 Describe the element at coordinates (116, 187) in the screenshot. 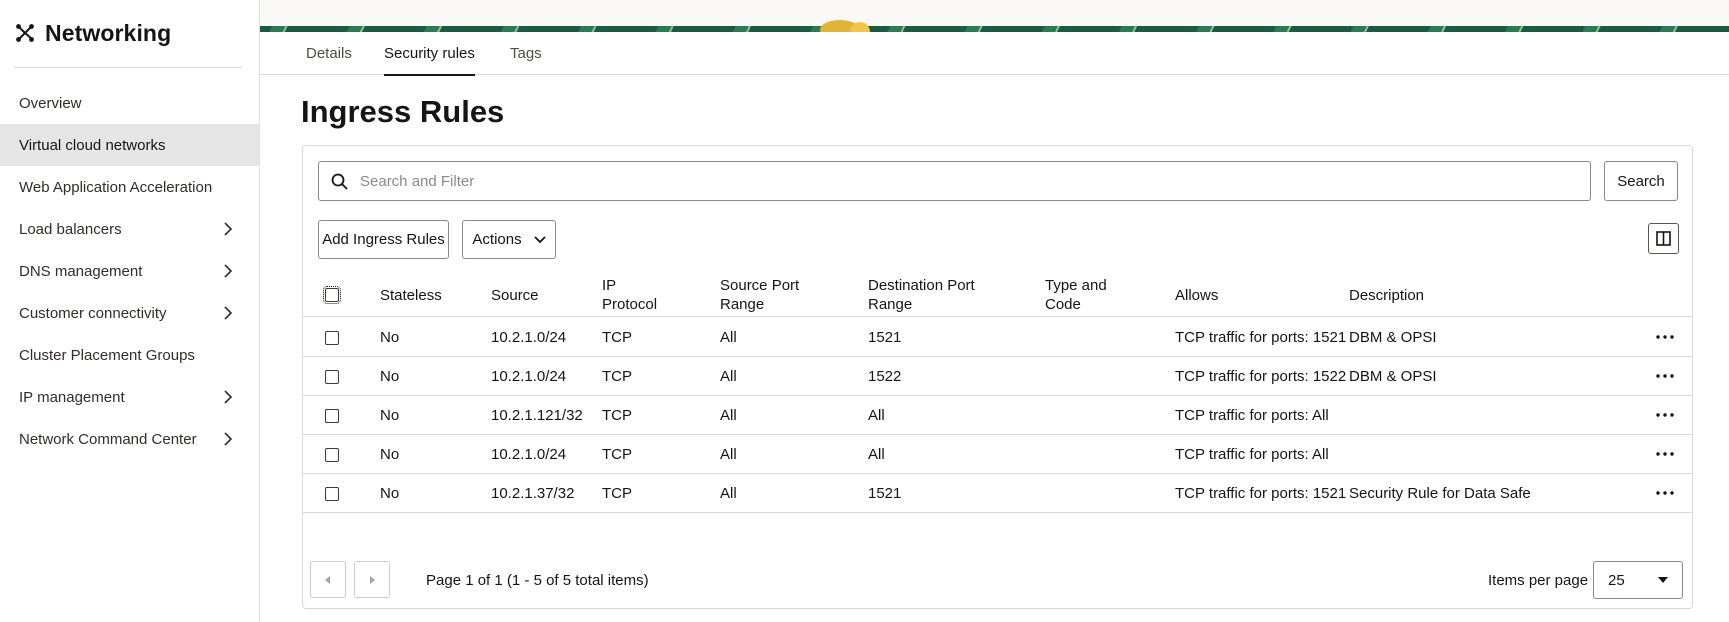

I see `sidebar-item-label: Web Application Acceleration` at that location.